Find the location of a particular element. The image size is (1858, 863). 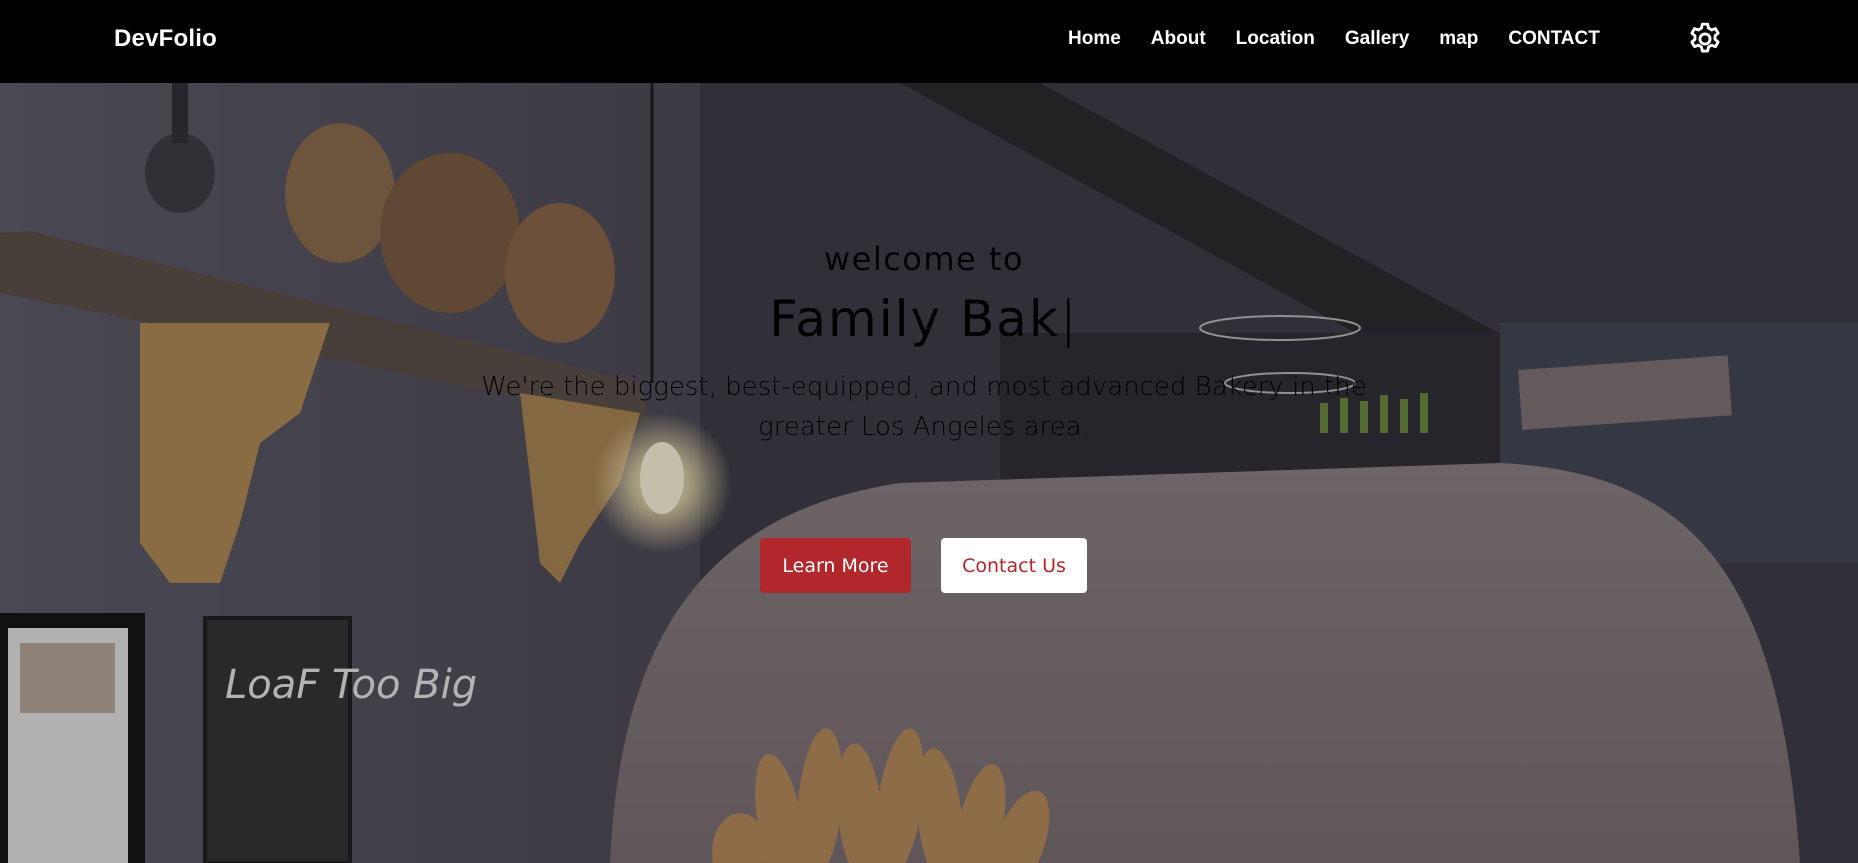

nav-links: Home About Location Gallery map CONTACT is located at coordinates (1349, 39).